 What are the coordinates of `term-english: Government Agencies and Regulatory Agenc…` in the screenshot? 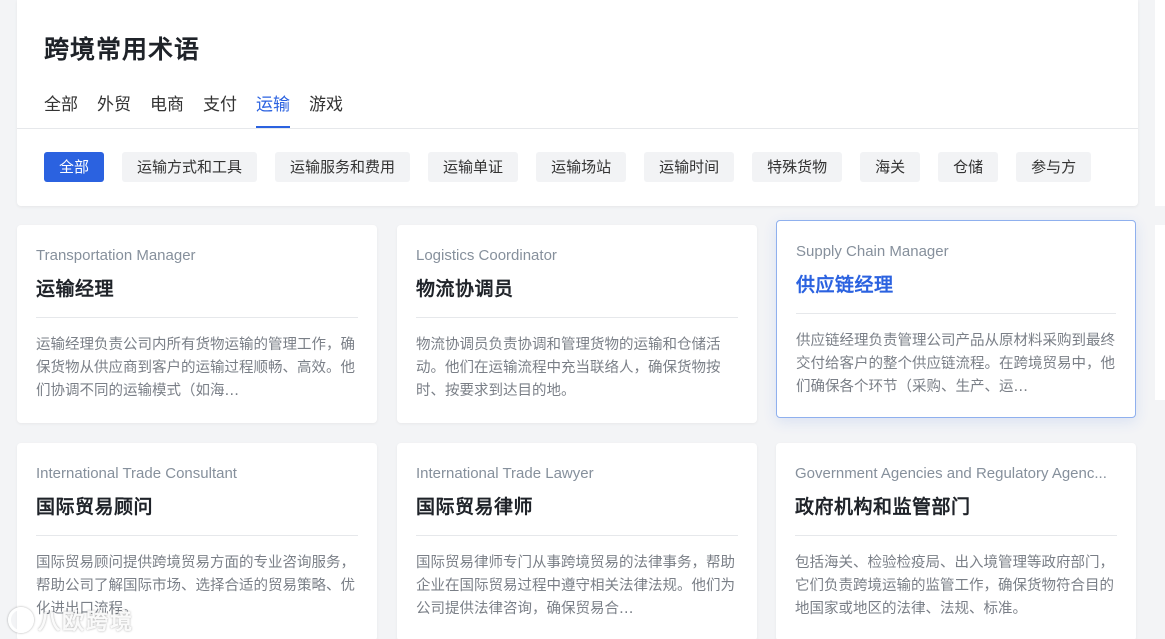 It's located at (951, 473).